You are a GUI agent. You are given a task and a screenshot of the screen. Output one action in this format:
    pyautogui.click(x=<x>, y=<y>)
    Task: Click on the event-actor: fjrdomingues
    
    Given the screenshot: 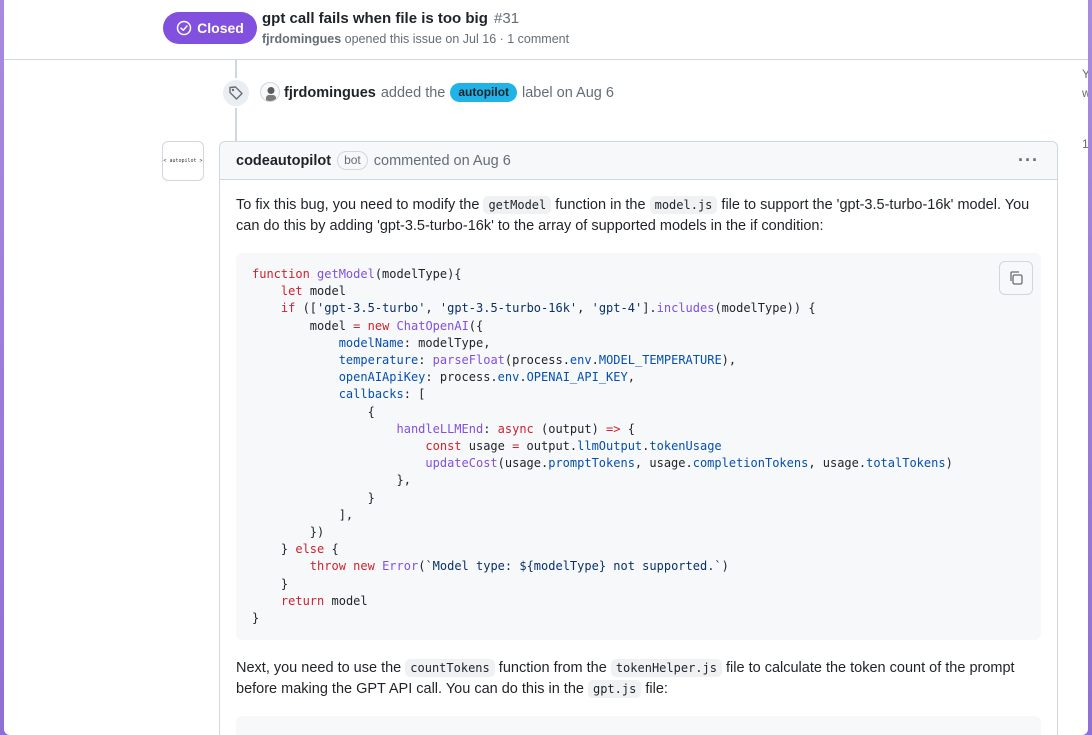 What is the action you would take?
    pyautogui.click(x=330, y=93)
    